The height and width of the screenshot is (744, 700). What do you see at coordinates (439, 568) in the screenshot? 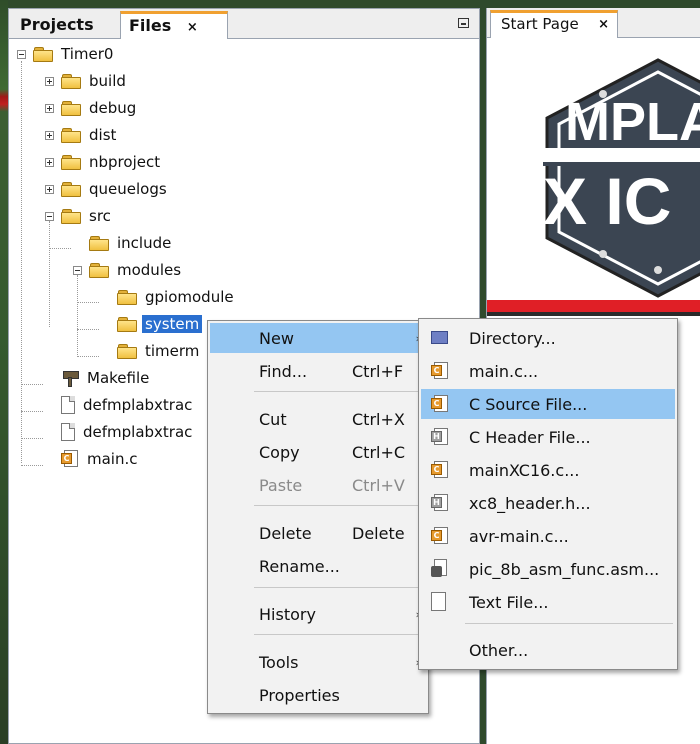
I see `asm-file-icon` at bounding box center [439, 568].